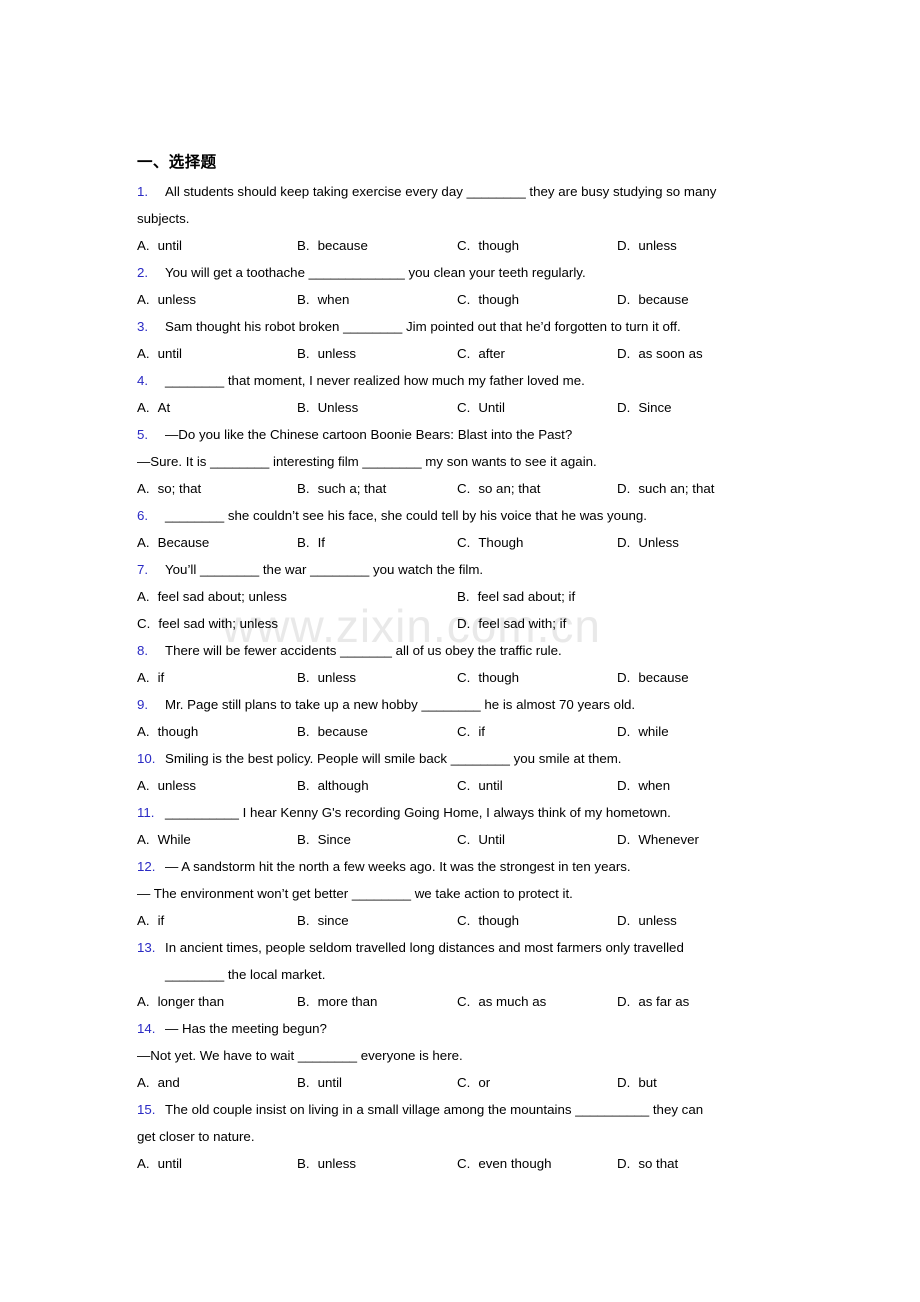 The height and width of the screenshot is (1302, 920). What do you see at coordinates (146, 866) in the screenshot?
I see `question-number: 12.` at bounding box center [146, 866].